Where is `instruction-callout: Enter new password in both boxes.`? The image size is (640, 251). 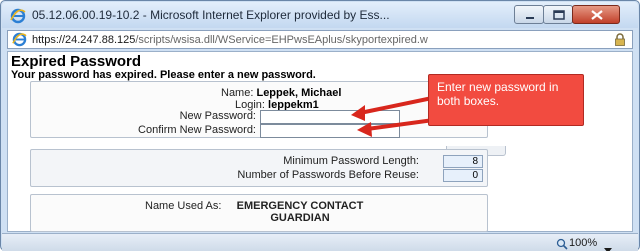
instruction-callout: Enter new password in both boxes. is located at coordinates (506, 100).